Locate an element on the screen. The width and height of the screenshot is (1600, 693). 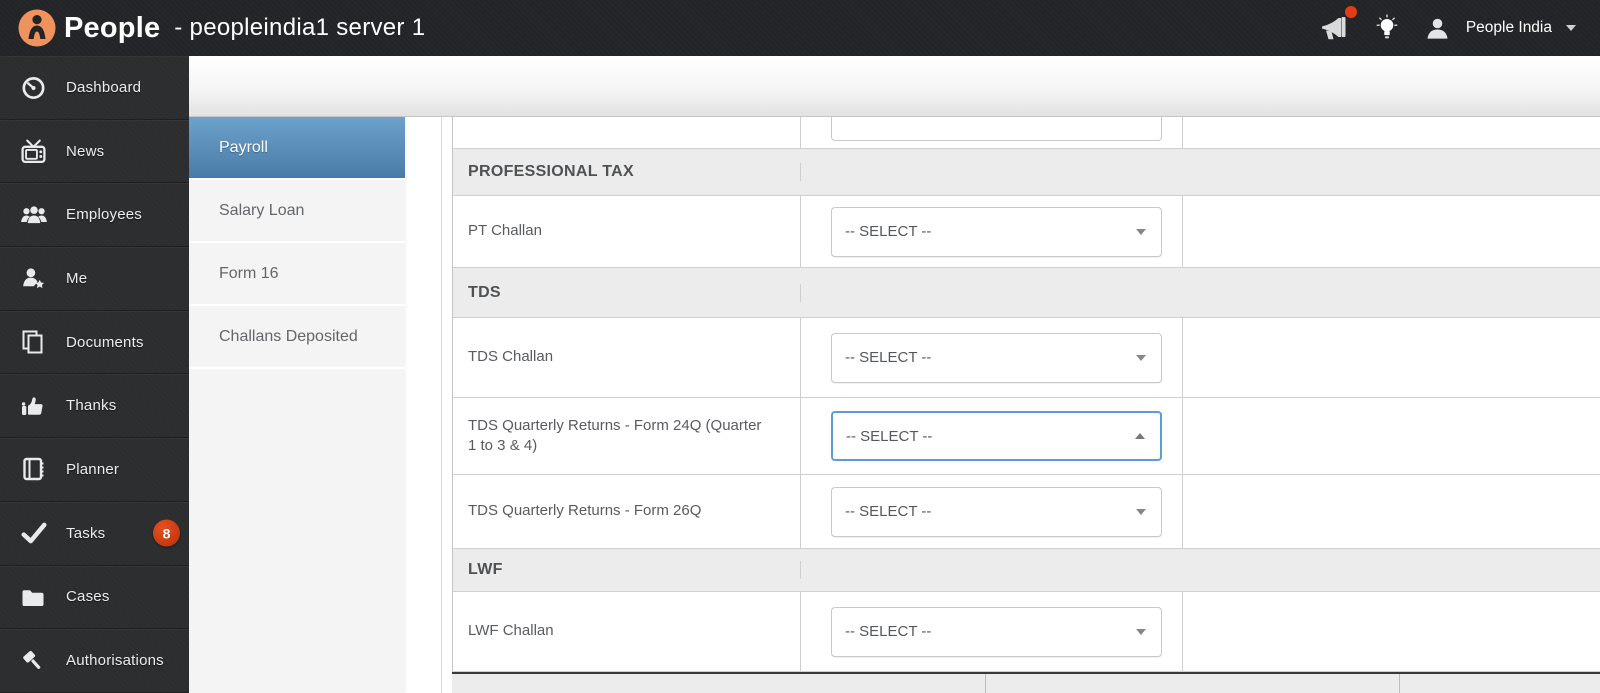
ideas-icon is located at coordinates (1387, 28).